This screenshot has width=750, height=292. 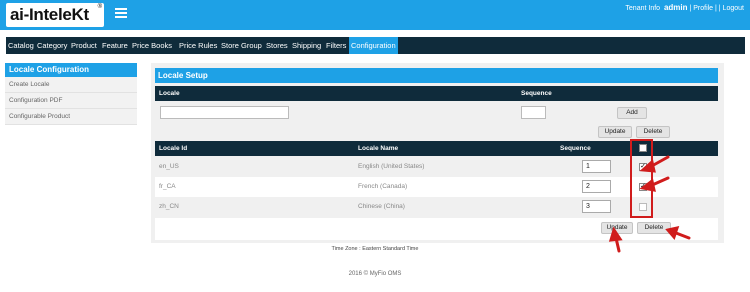 I want to click on copyright-text: 2016 © MyFio OMS, so click(x=375, y=274).